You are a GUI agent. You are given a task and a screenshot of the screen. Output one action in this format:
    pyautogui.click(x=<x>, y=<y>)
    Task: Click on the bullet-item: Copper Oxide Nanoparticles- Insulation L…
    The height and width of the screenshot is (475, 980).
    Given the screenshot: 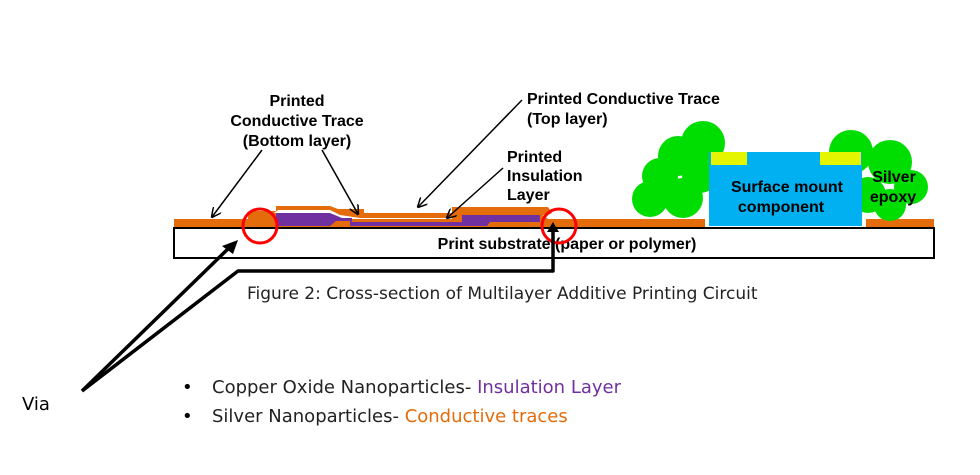 What is the action you would take?
    pyautogui.click(x=417, y=387)
    